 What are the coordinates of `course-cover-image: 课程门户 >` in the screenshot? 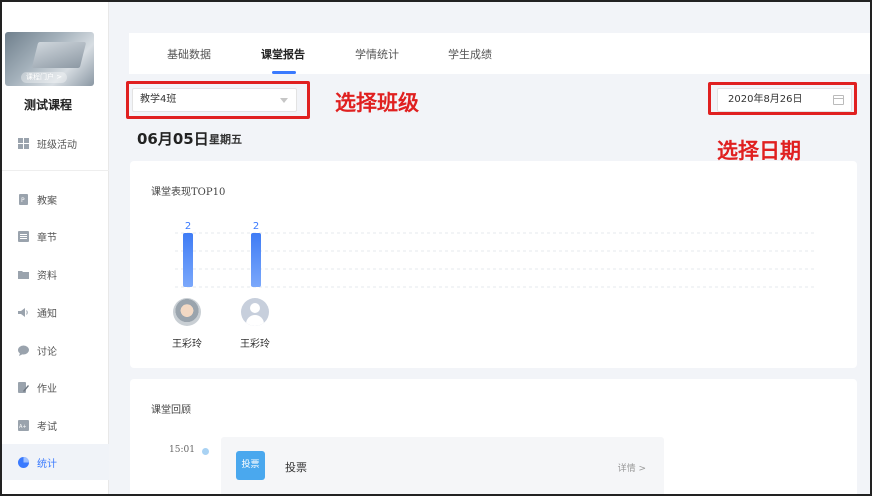 It's located at (49, 59).